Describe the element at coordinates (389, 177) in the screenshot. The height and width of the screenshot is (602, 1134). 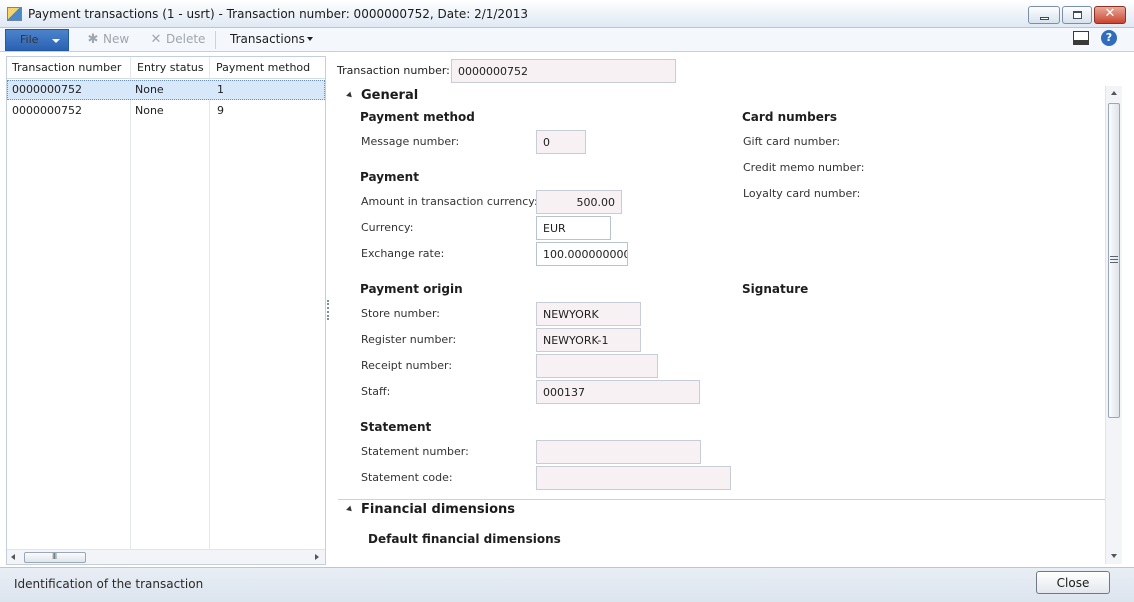
I see `group-payment: Payment` at that location.